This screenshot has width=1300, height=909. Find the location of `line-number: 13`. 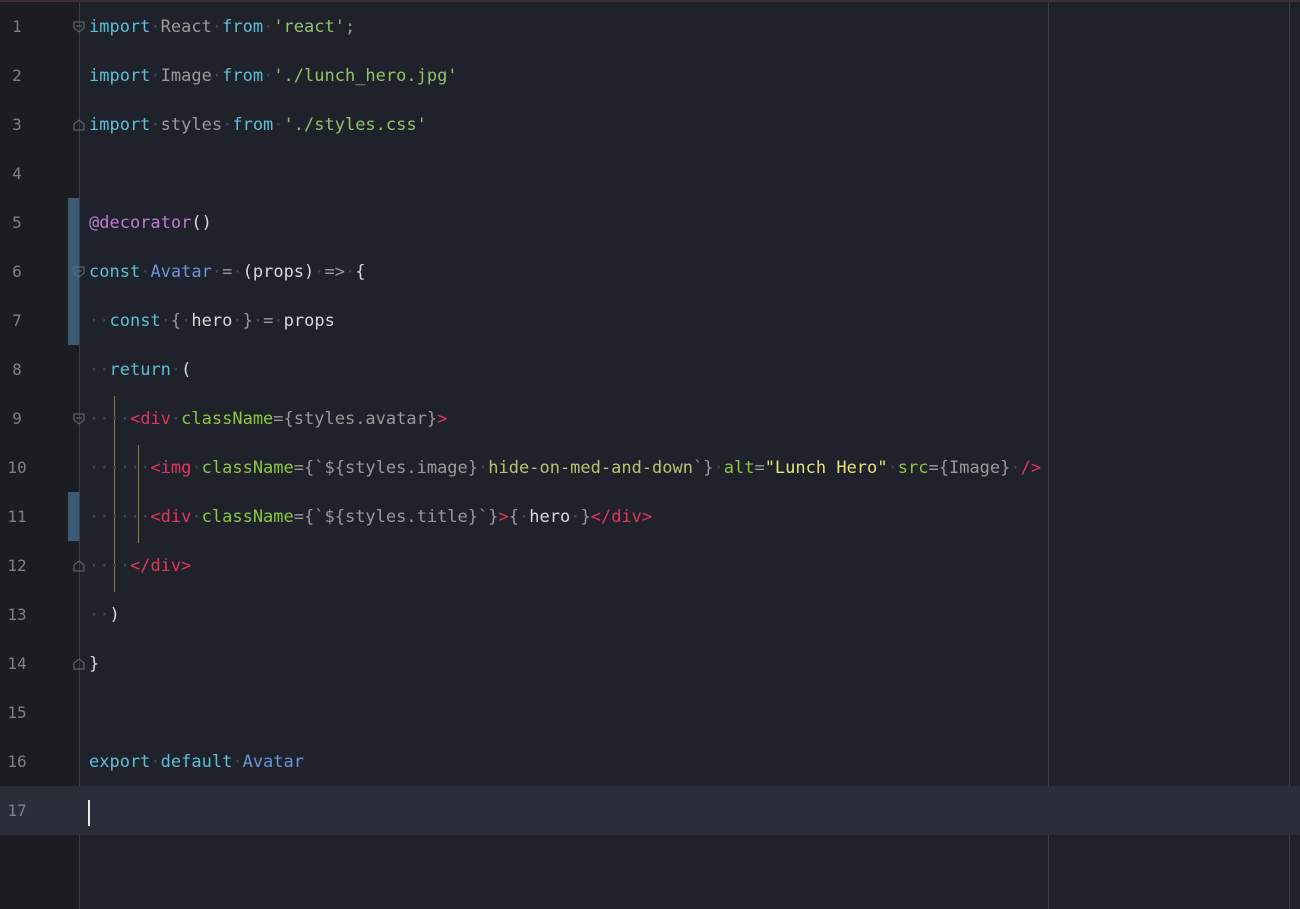

line-number: 13 is located at coordinates (17, 614).